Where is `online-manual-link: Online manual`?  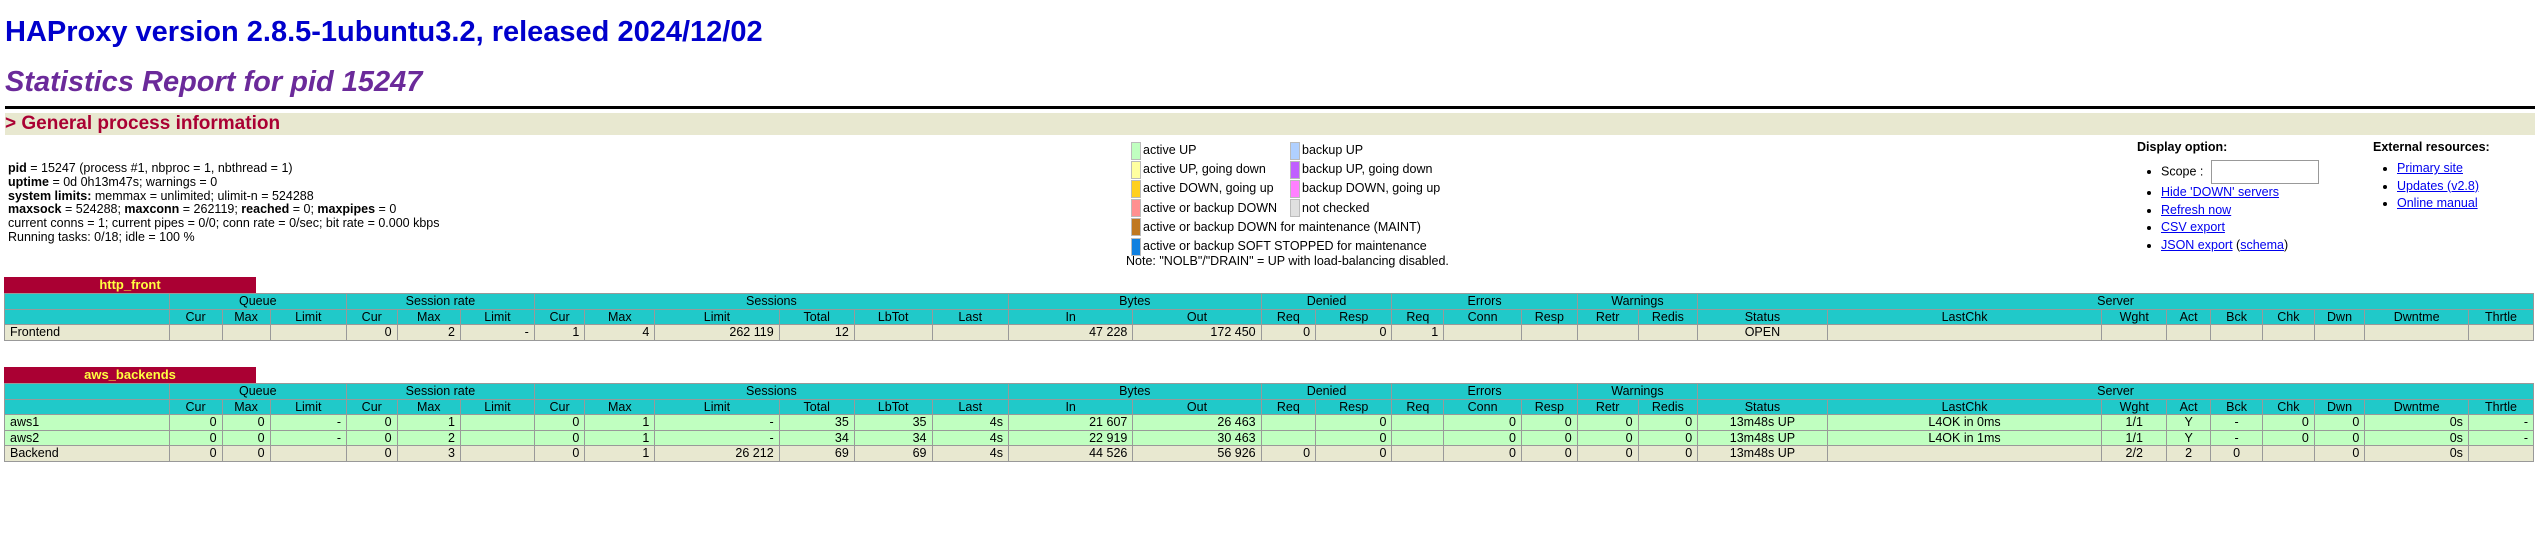 online-manual-link: Online manual is located at coordinates (2437, 203).